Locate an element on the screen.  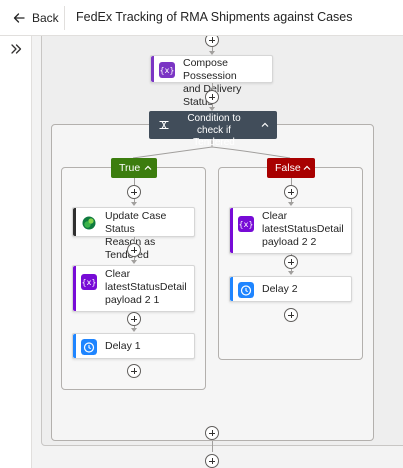
update-case-action-title: Update Case Status Reason as Tendered is located at coordinates (136, 235).